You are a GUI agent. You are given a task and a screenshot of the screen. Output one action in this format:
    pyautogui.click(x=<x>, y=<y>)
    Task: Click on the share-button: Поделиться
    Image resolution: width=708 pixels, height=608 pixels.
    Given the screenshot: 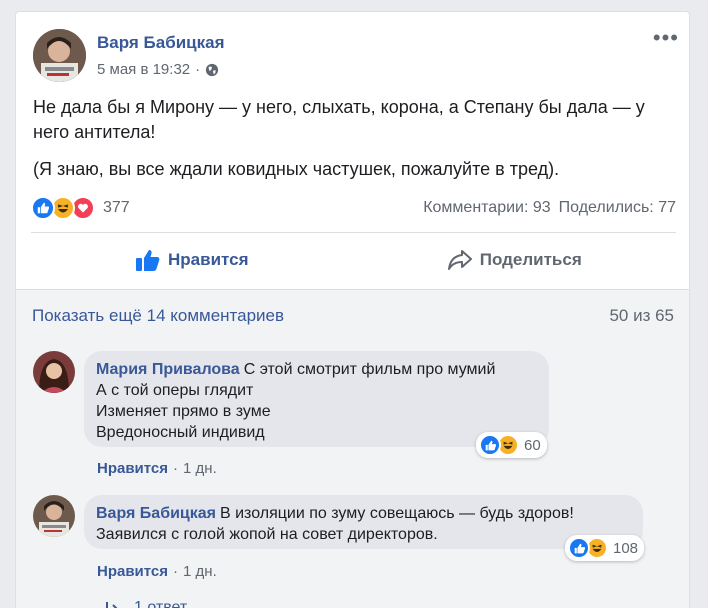 What is the action you would take?
    pyautogui.click(x=515, y=260)
    